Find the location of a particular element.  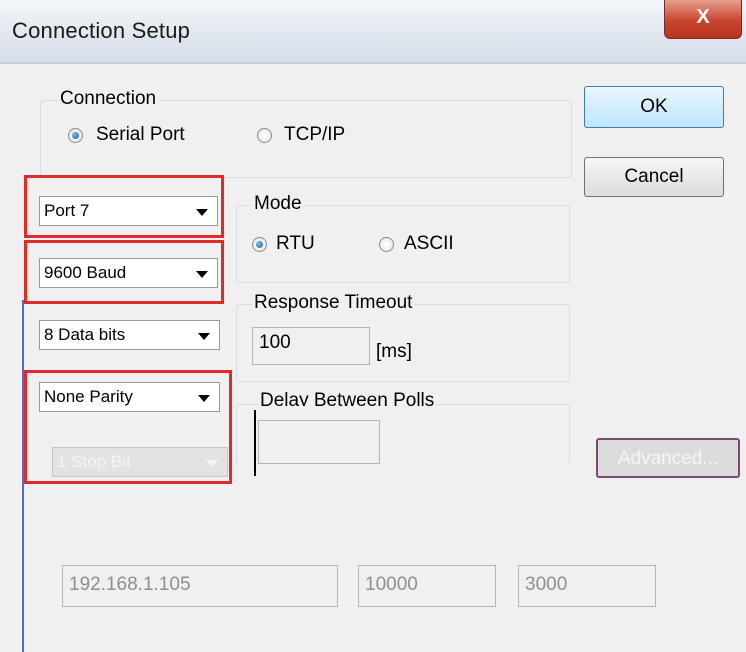

tcp-port-input: 10000 is located at coordinates (427, 586).